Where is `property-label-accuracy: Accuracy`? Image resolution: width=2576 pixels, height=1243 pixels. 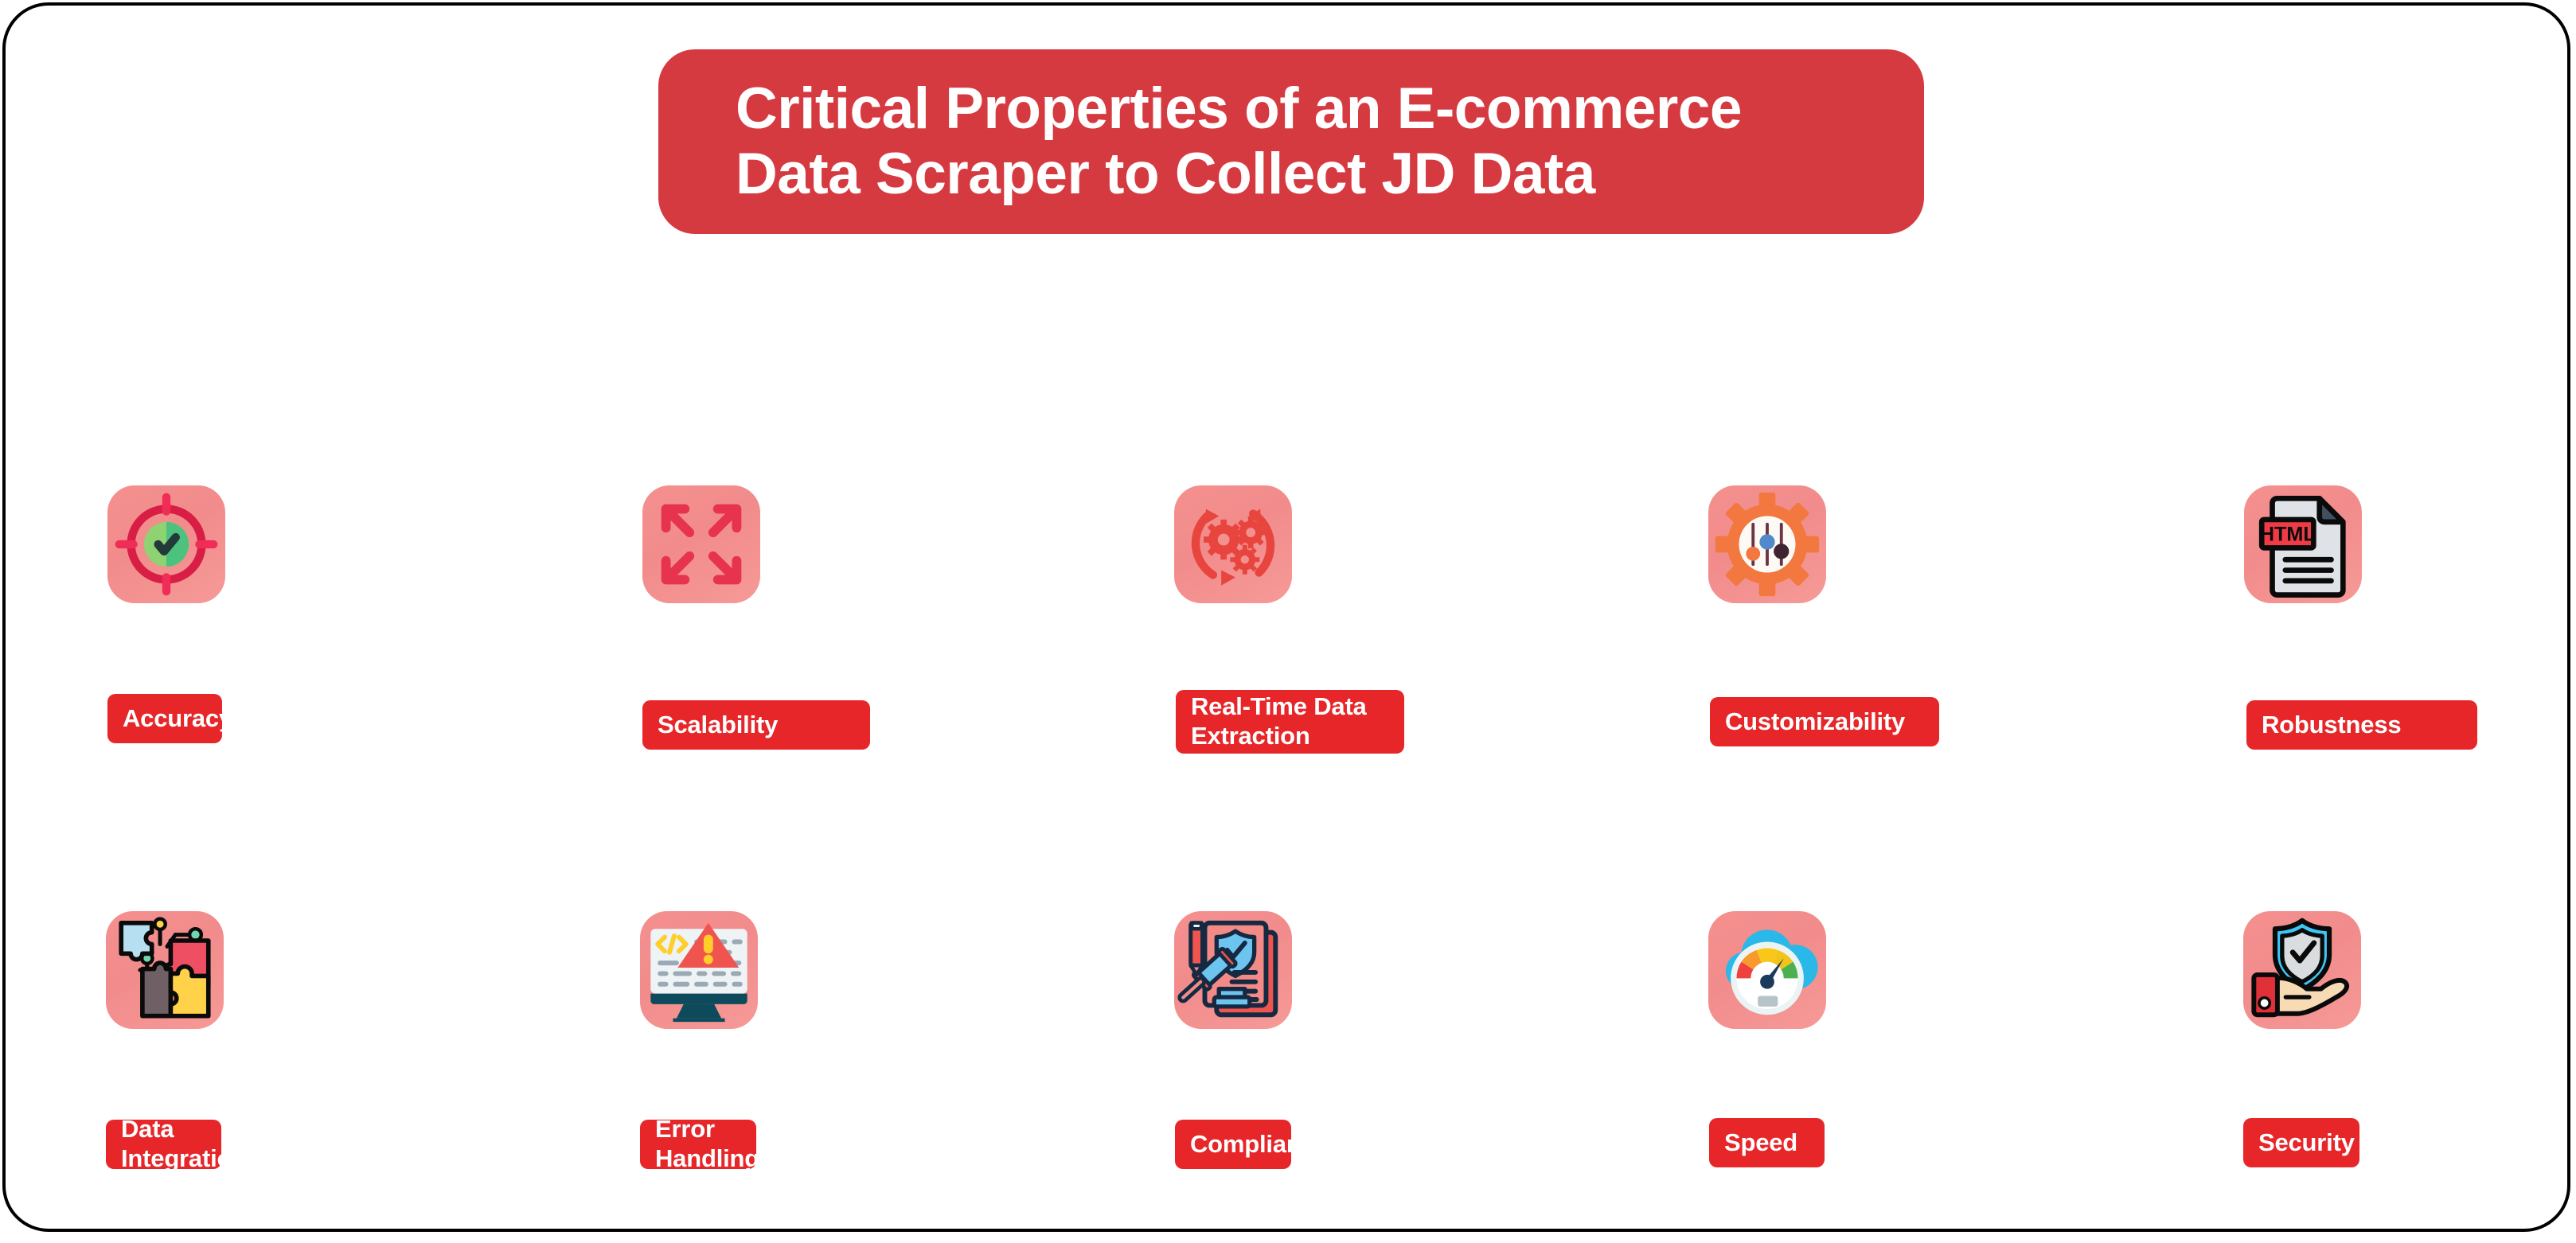 property-label-accuracy: Accuracy is located at coordinates (169, 718).